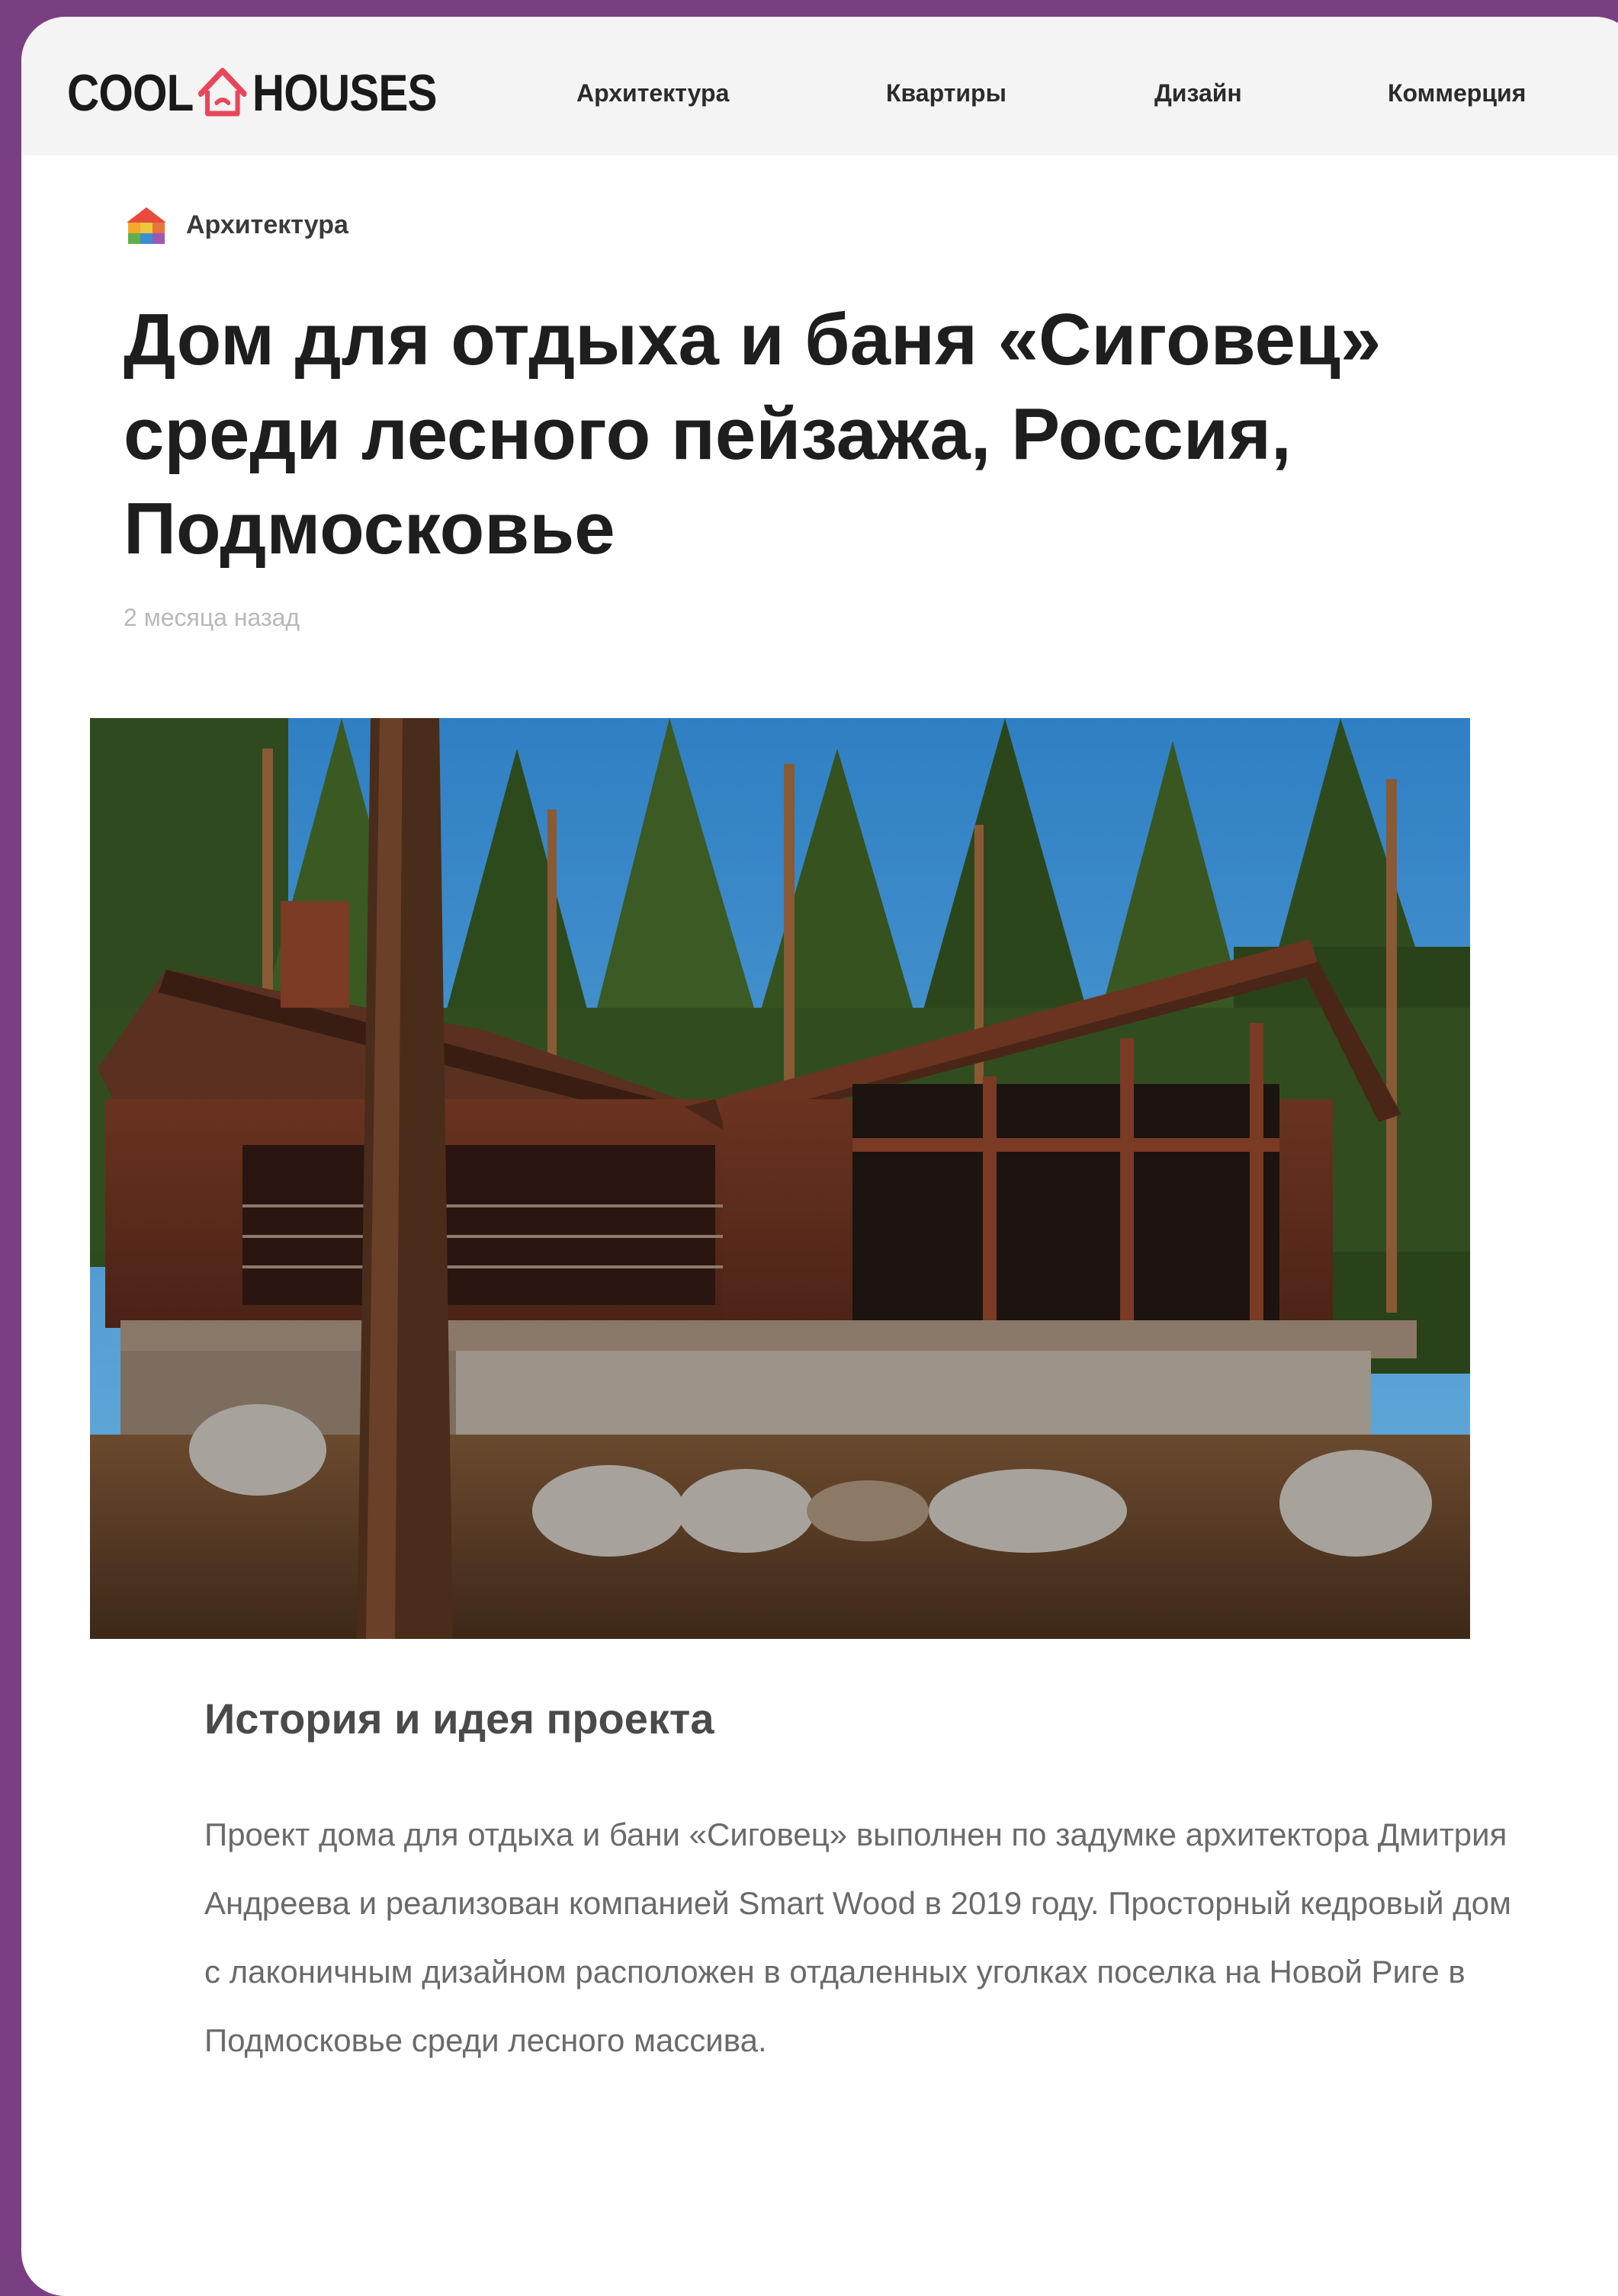  I want to click on nav-item-apartments: Квартиры, so click(946, 93).